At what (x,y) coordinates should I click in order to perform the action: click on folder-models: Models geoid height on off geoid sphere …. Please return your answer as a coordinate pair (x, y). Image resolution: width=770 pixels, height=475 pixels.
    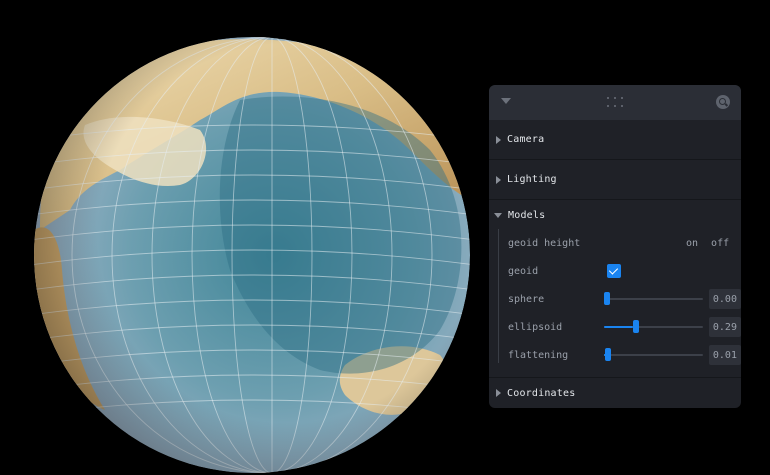
    Looking at the image, I should click on (615, 289).